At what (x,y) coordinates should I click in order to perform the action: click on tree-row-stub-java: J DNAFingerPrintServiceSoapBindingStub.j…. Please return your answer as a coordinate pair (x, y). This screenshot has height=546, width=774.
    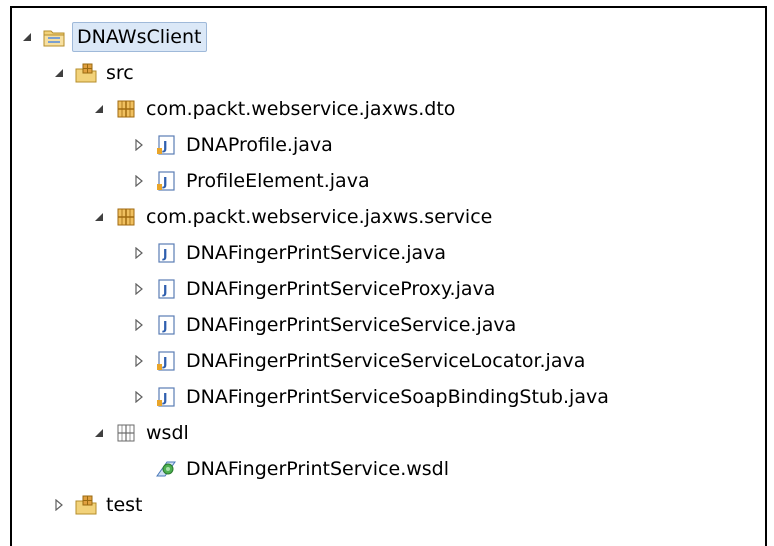
    Looking at the image, I should click on (369, 397).